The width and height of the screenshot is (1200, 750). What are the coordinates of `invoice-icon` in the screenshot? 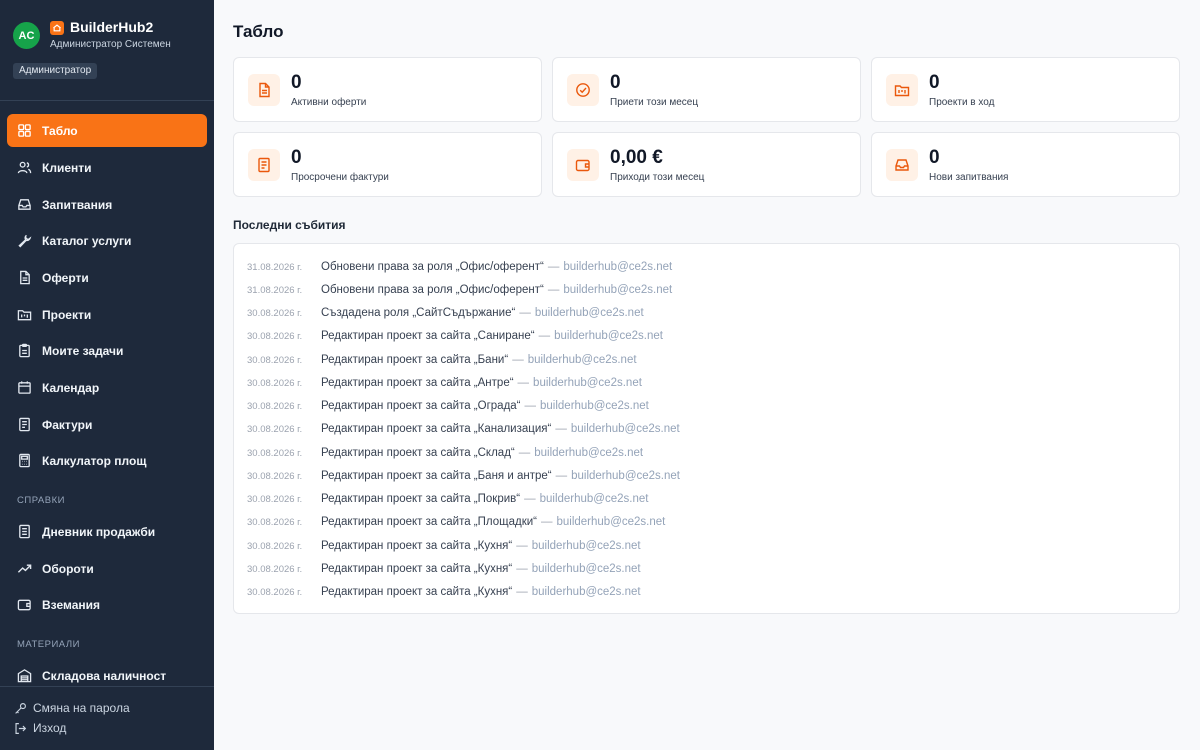 It's located at (24, 424).